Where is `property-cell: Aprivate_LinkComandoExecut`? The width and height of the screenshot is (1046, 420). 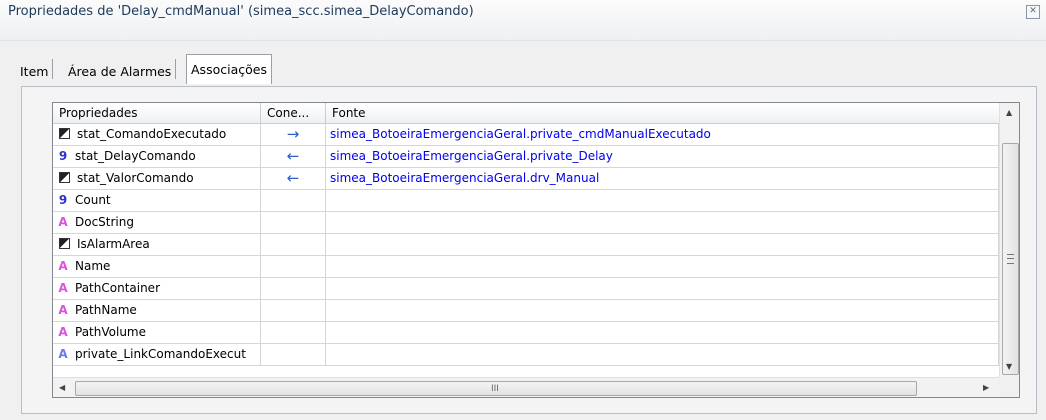 property-cell: Aprivate_LinkComandoExecut is located at coordinates (157, 354).